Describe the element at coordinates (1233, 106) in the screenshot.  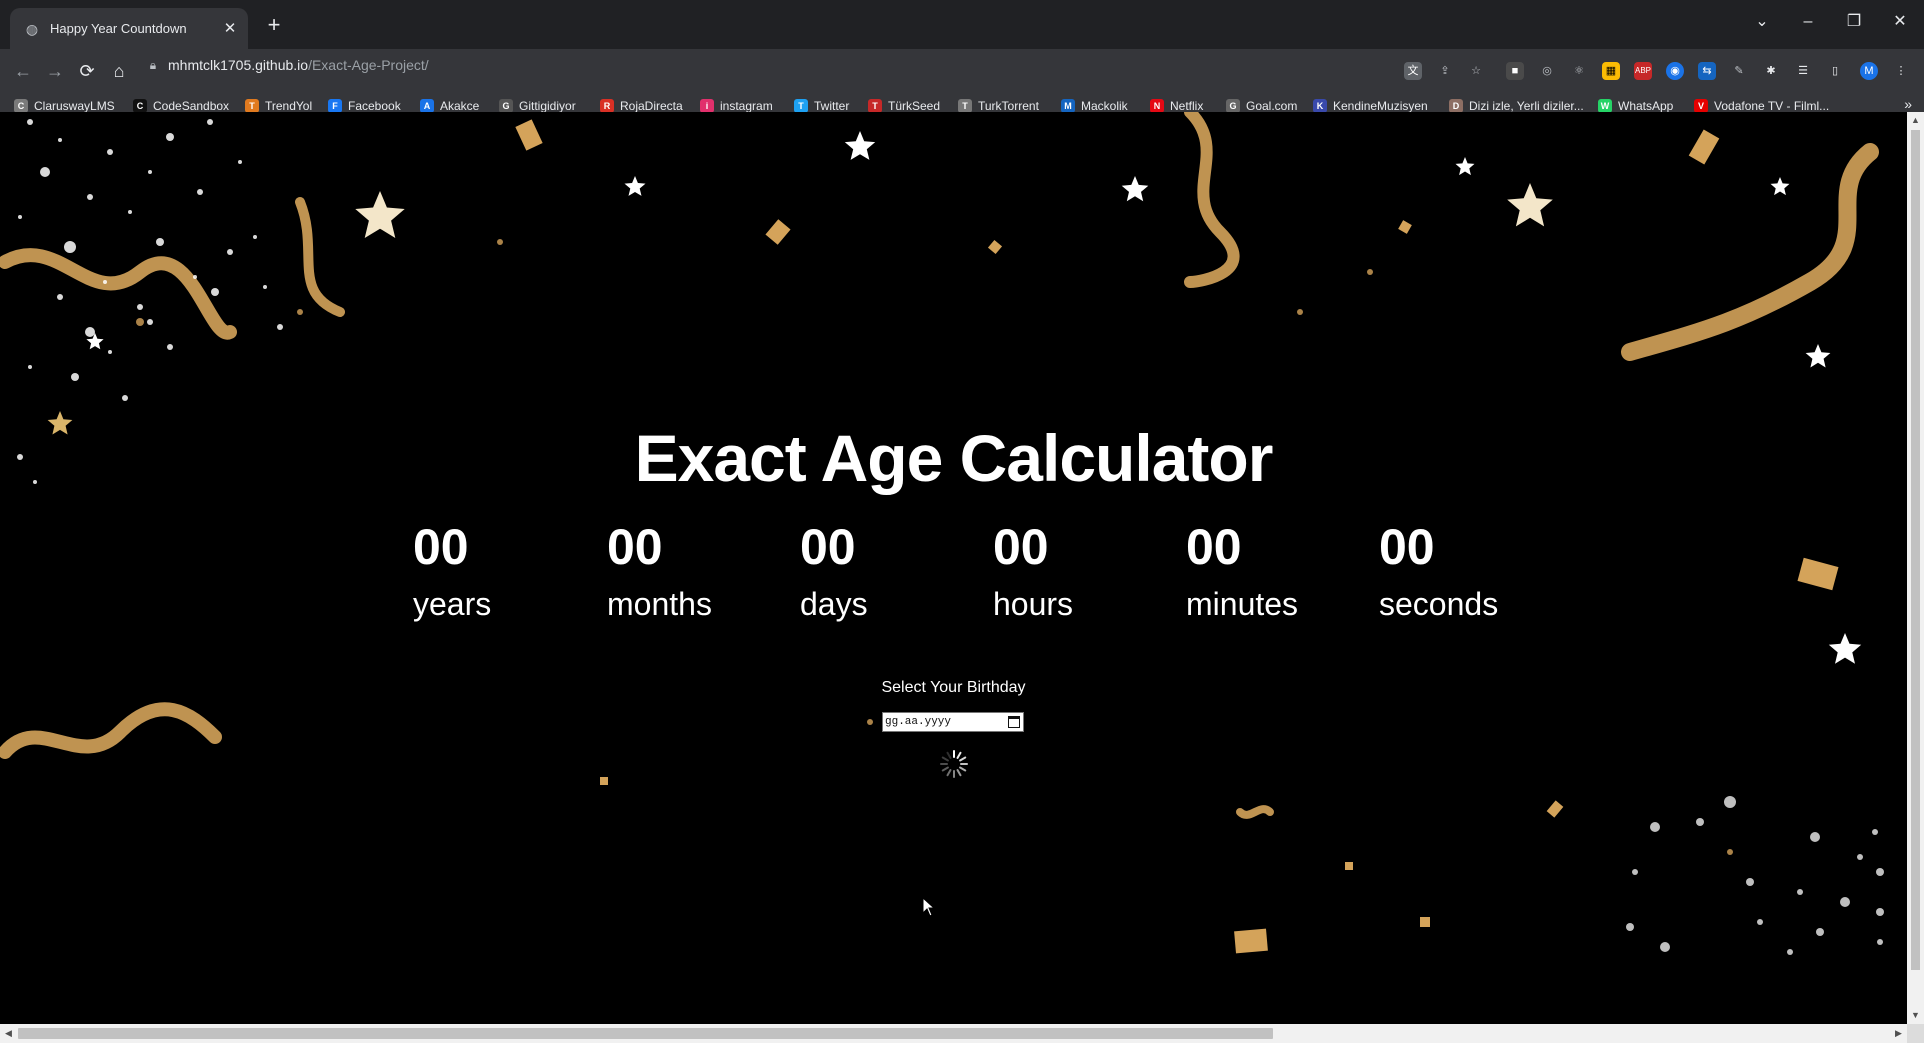
I see `goal-icon: G` at that location.